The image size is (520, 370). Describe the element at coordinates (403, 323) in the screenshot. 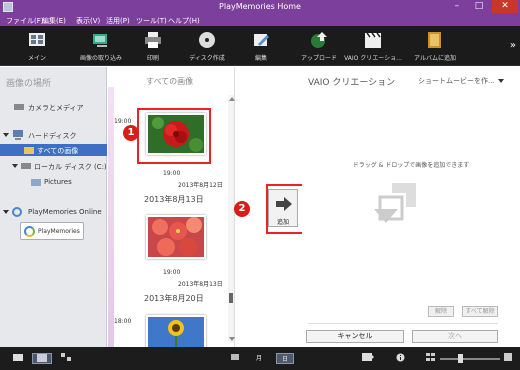

I see `divider` at that location.